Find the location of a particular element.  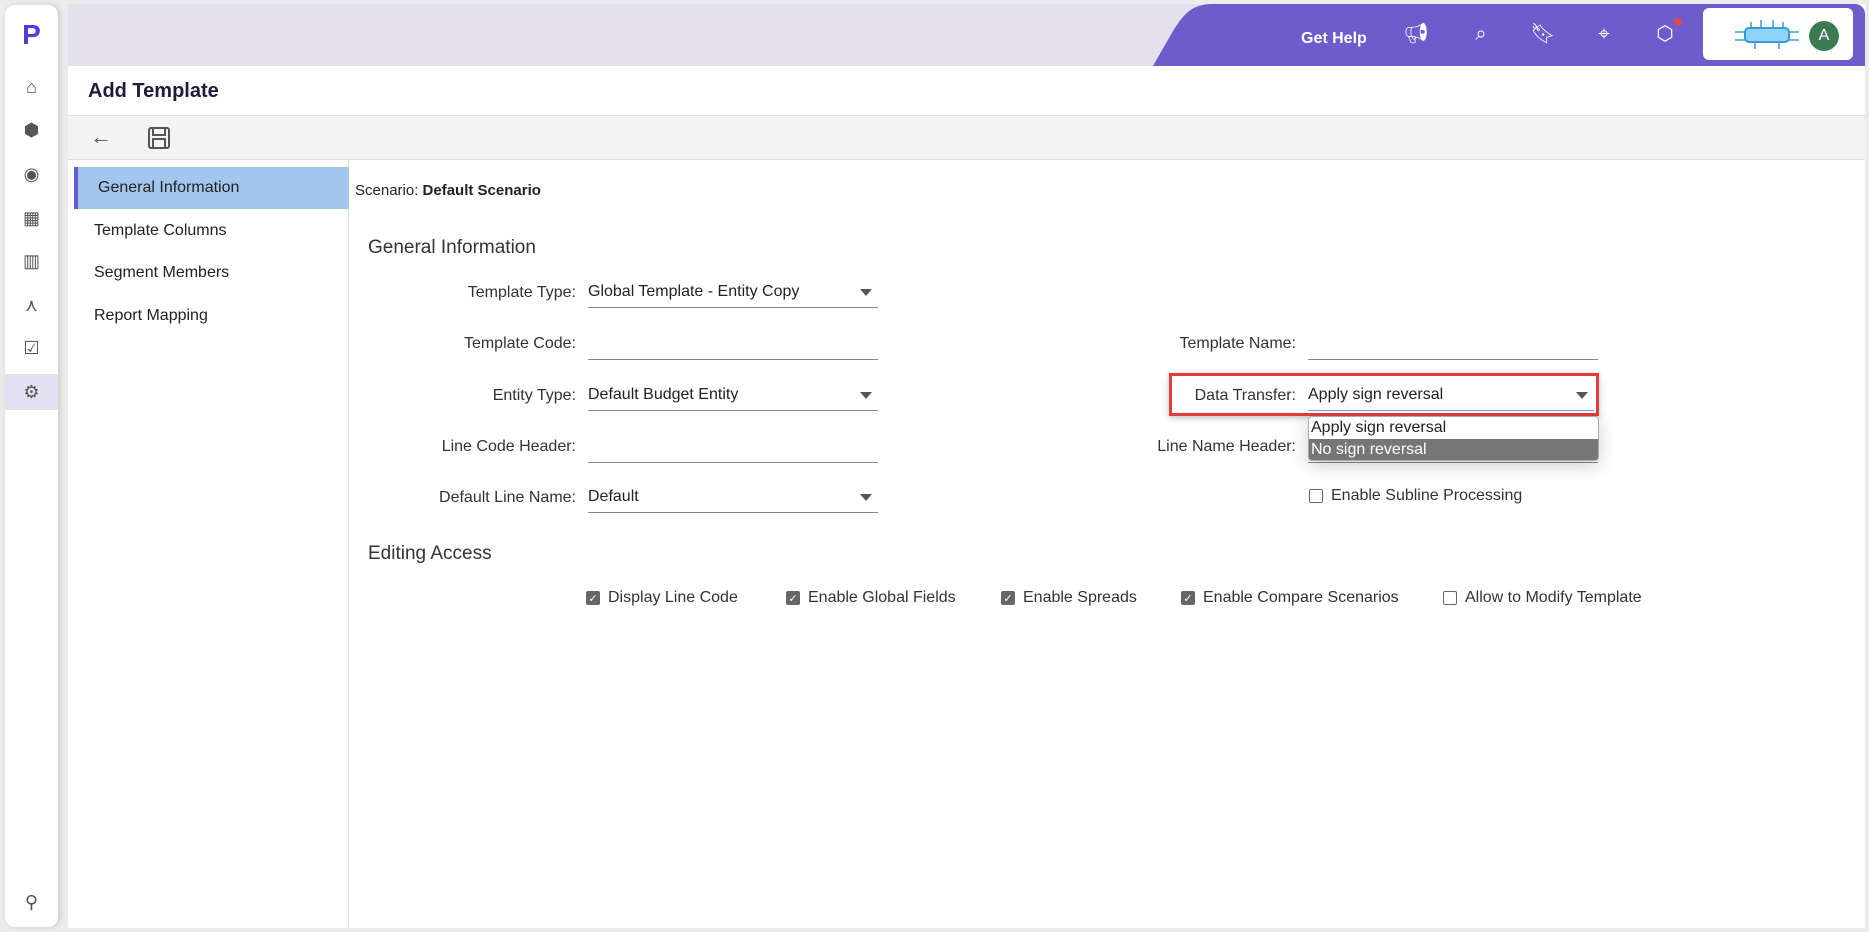

allow-modify-template-checkbox: Allow to Modify Template is located at coordinates (1542, 598).